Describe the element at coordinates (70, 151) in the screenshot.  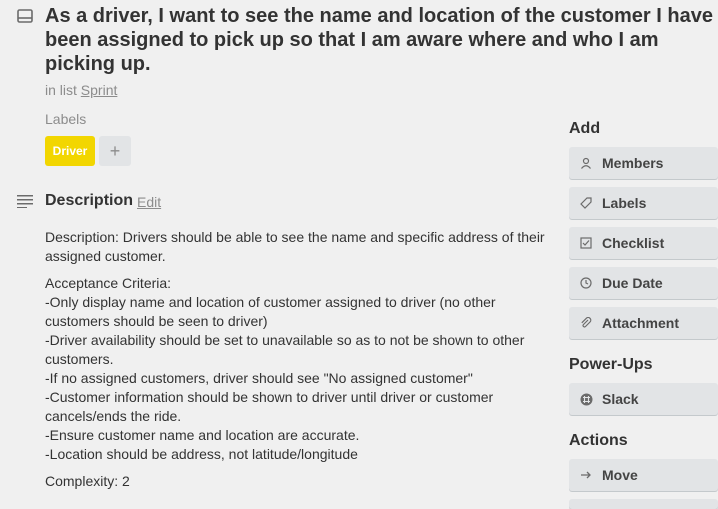
I see `label-driver: Driver` at that location.